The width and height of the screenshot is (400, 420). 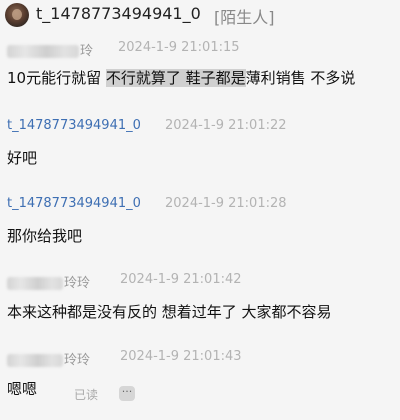 I want to click on stranger-tag: [陌生人], so click(x=244, y=17).